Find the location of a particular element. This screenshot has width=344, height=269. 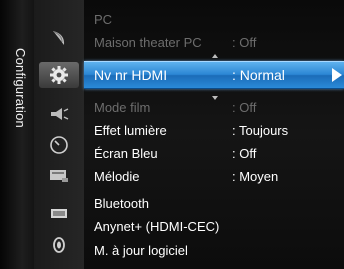

menu-item-label: Mode film is located at coordinates (122, 107).